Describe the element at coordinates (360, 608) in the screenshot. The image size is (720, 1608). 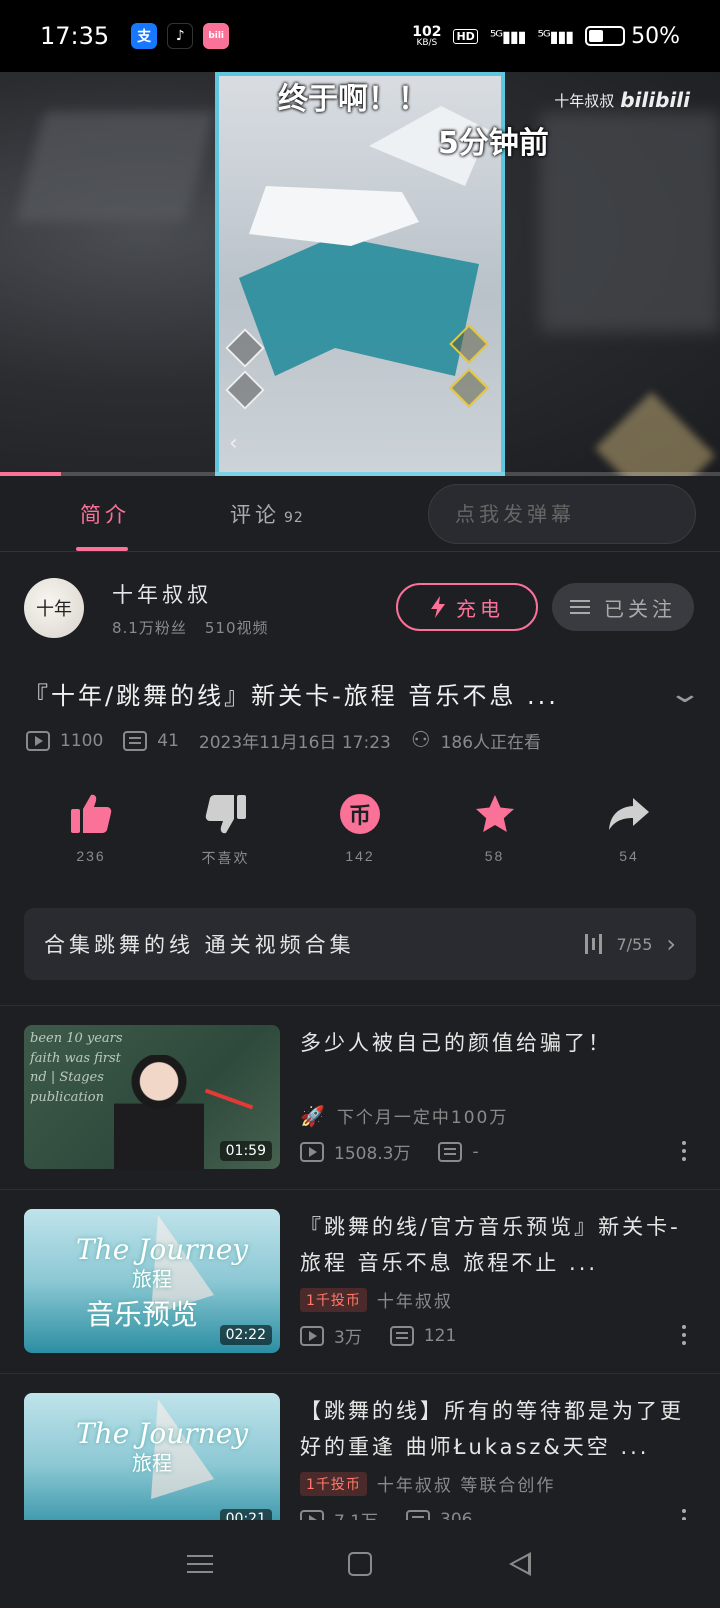
I see `uploader-row: 十年 十年叔叔 8.1万粉丝 510视频 充电 已关注` at that location.